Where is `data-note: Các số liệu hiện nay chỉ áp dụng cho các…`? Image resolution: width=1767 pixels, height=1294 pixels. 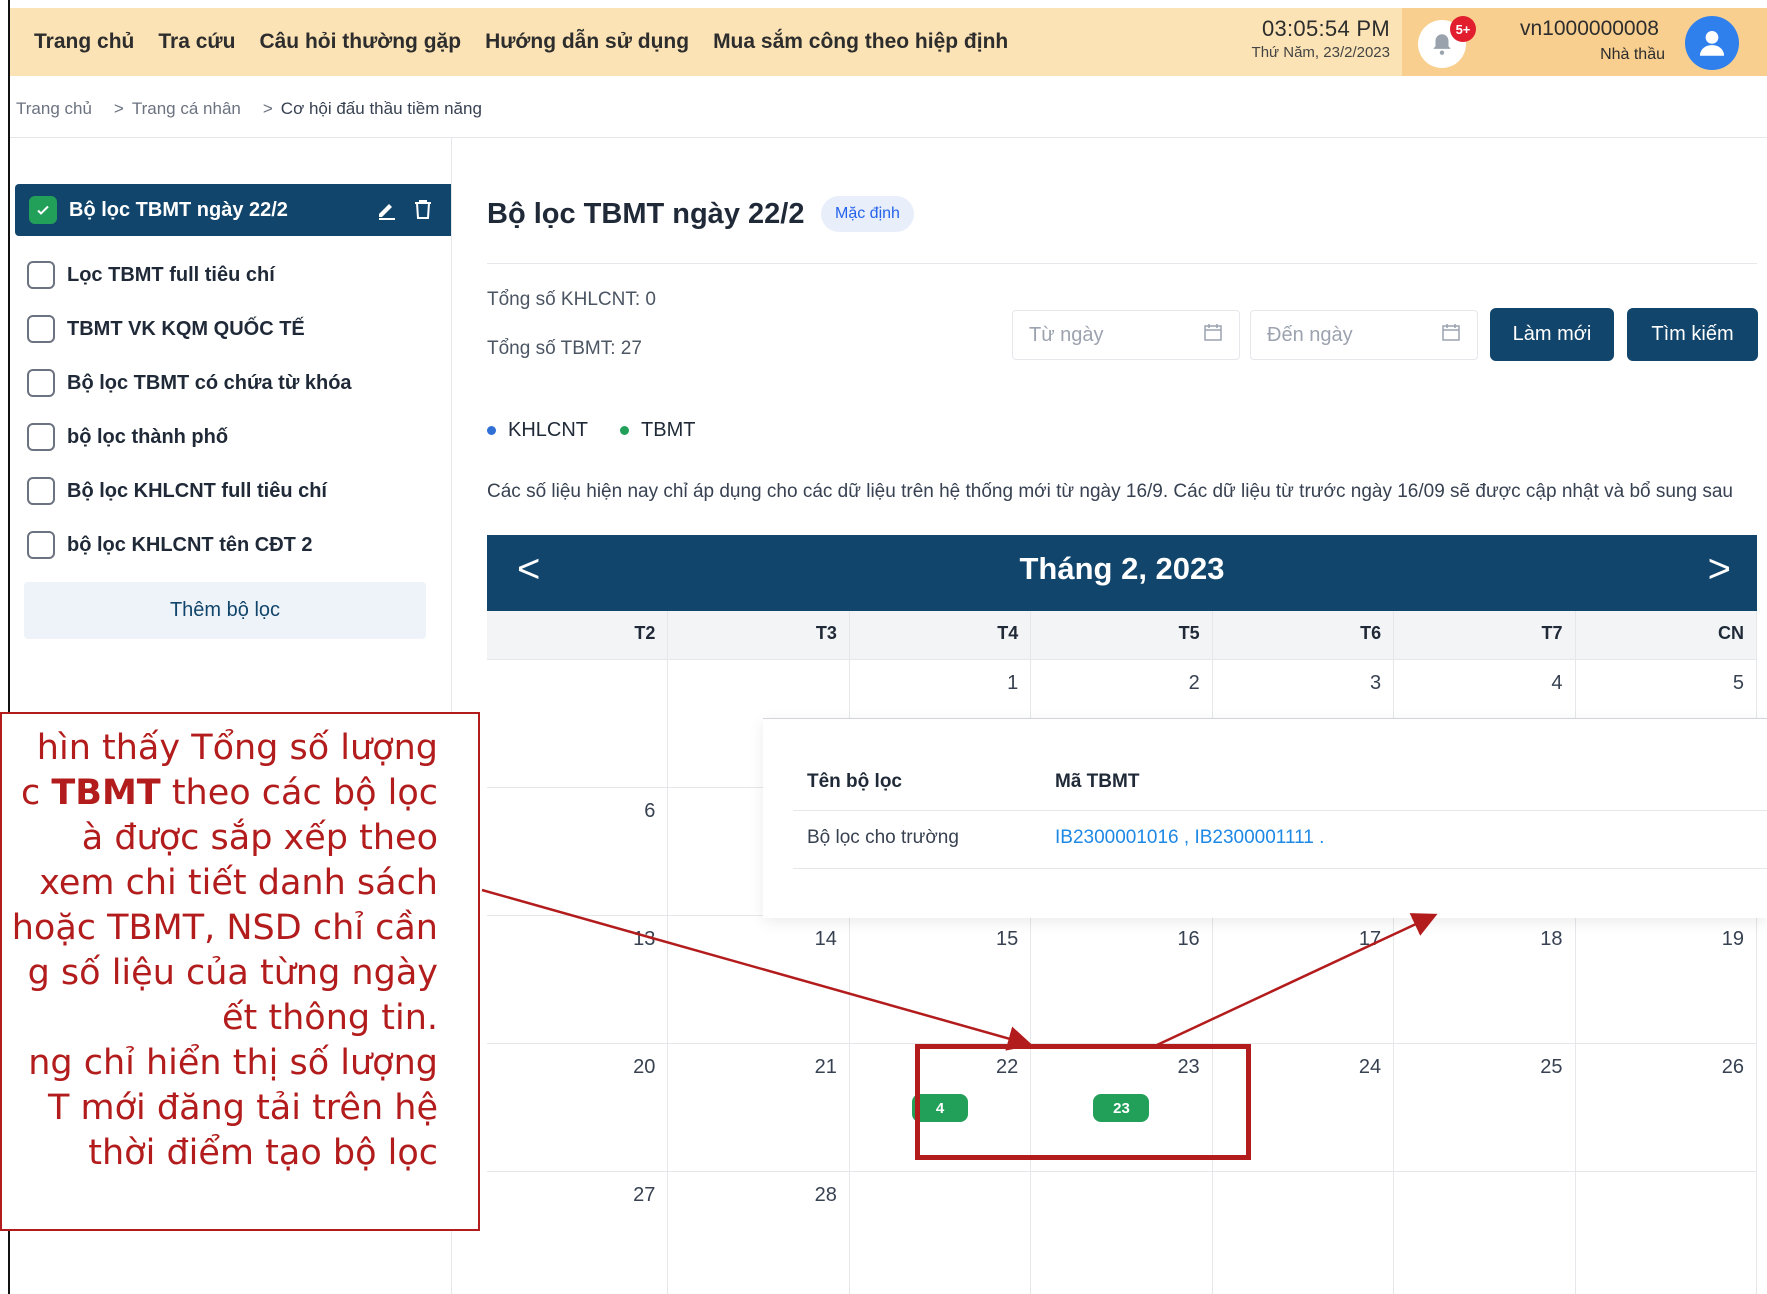 data-note: Các số liệu hiện nay chỉ áp dụng cho các… is located at coordinates (1110, 491).